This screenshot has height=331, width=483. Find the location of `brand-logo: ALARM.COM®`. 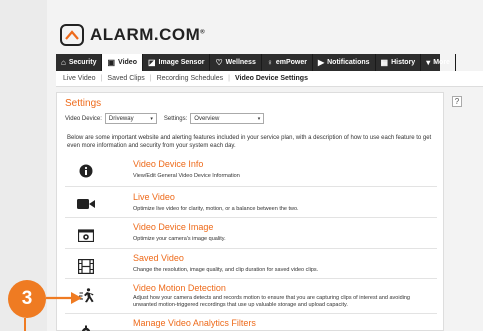

brand-logo: ALARM.COM® is located at coordinates (132, 35).